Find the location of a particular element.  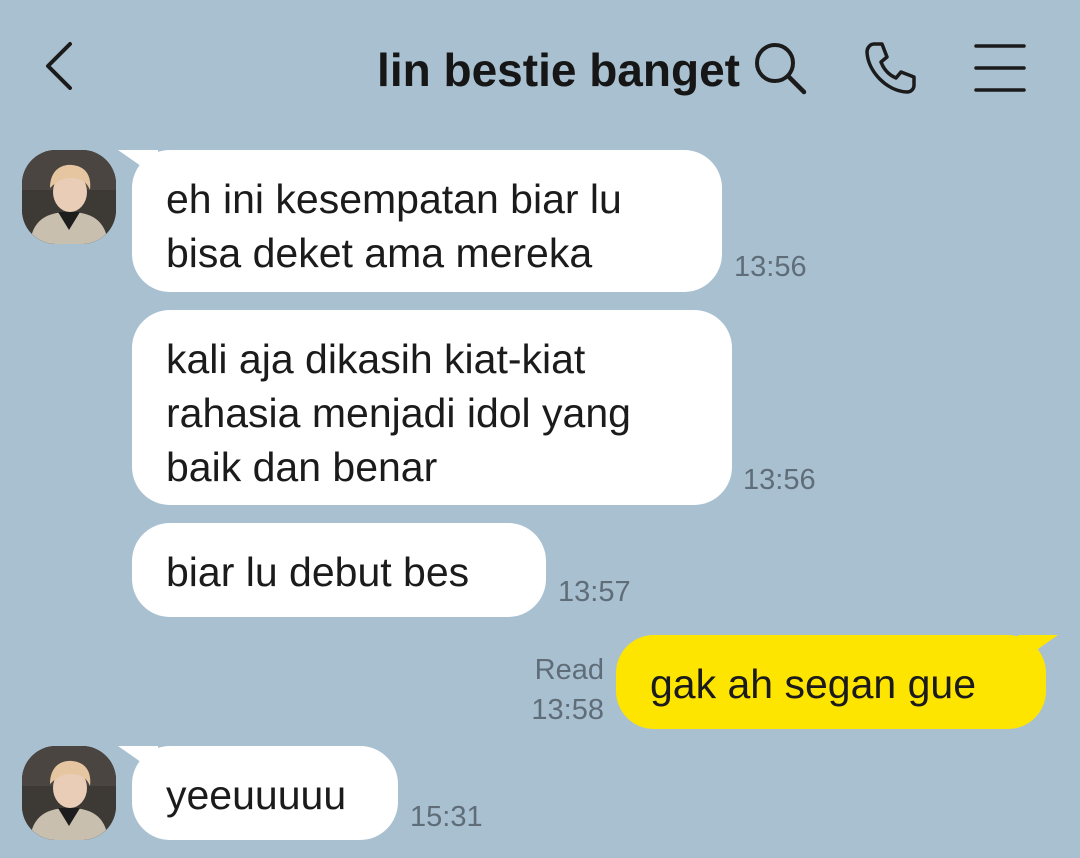

menu-icon is located at coordinates (1000, 68).